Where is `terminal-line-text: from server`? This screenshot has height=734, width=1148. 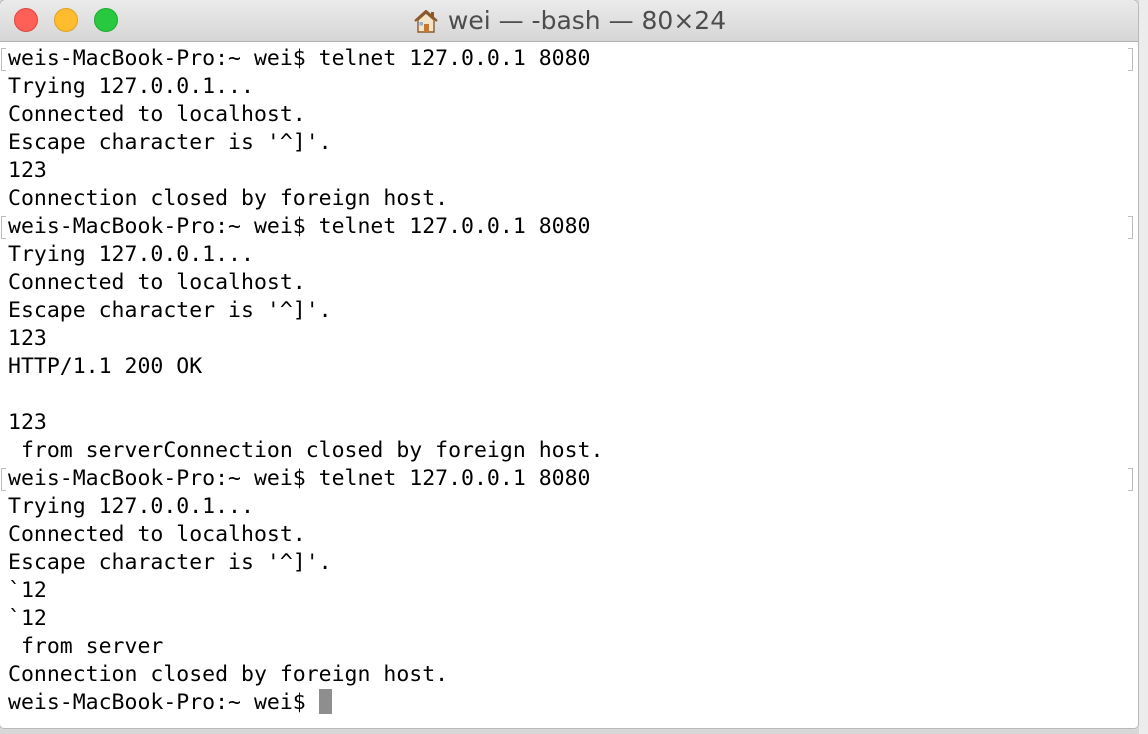 terminal-line-text: from server is located at coordinates (86, 646).